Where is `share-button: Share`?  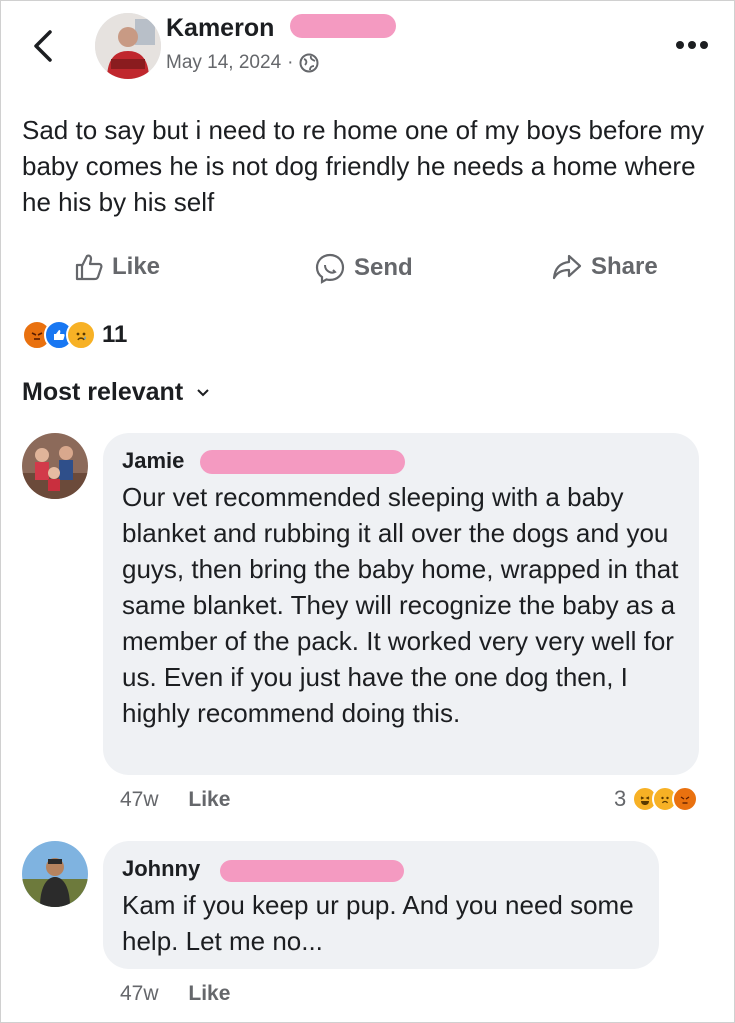 share-button: Share is located at coordinates (604, 267).